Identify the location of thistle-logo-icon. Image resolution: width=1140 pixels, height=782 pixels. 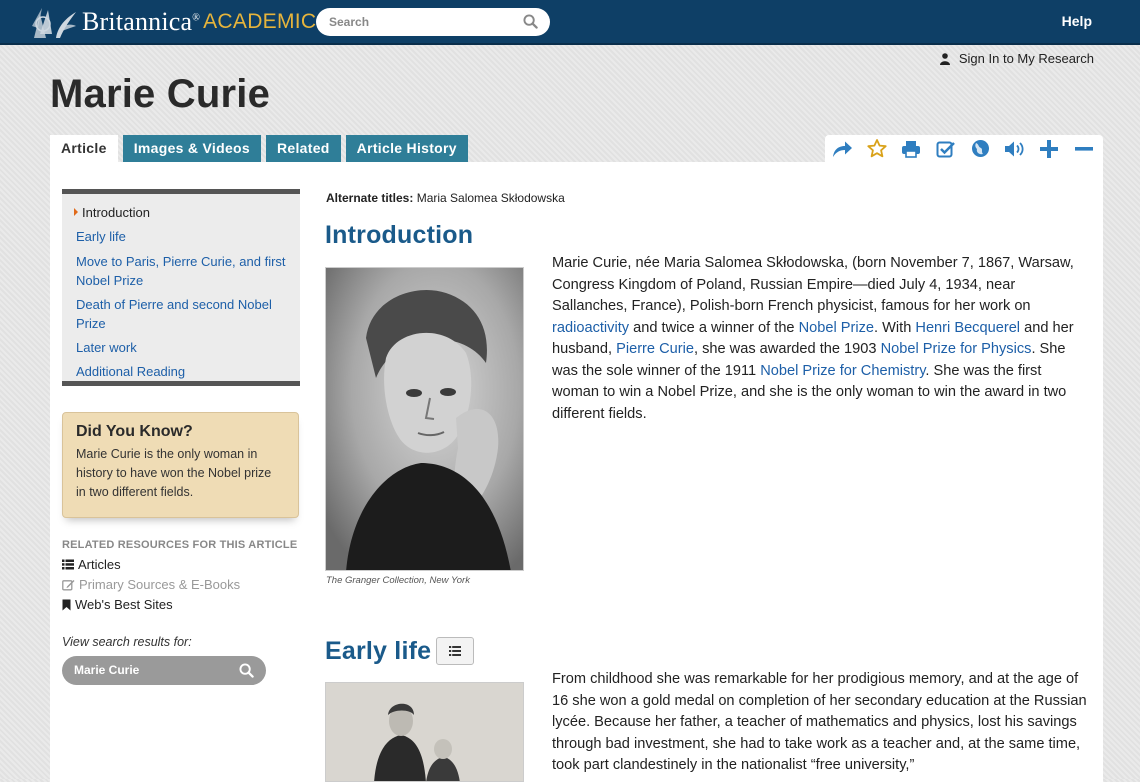
(54, 23).